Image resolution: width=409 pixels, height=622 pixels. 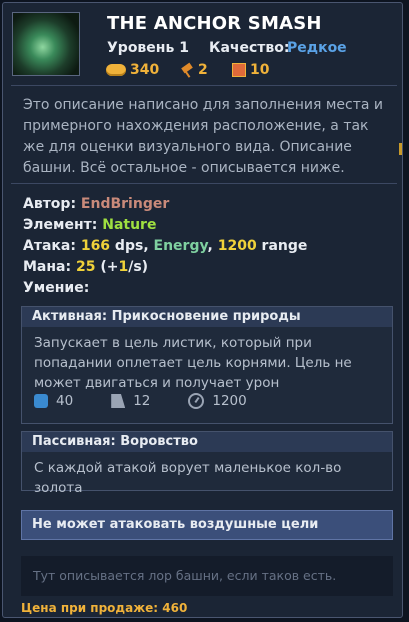 I want to click on active-skill-header: Активная: Прикосновение природы, so click(x=207, y=317).